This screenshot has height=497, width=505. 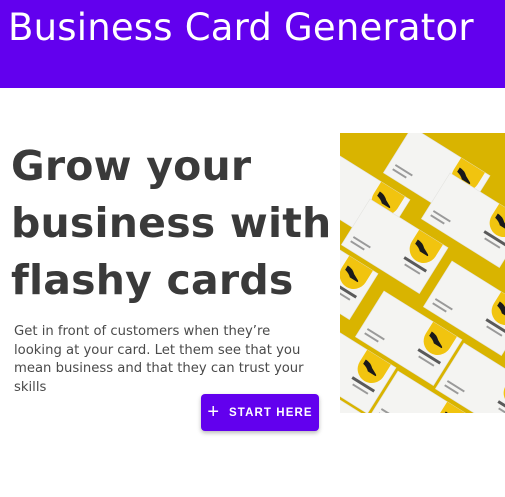 I want to click on plus-icon: +, so click(x=213, y=411).